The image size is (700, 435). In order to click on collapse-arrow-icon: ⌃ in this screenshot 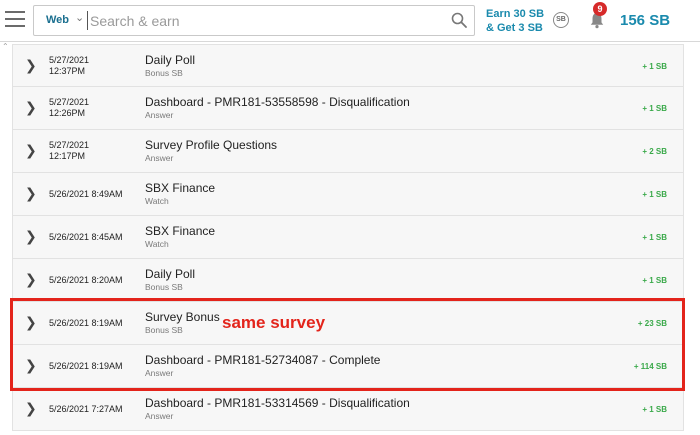, I will do `click(5, 46)`.